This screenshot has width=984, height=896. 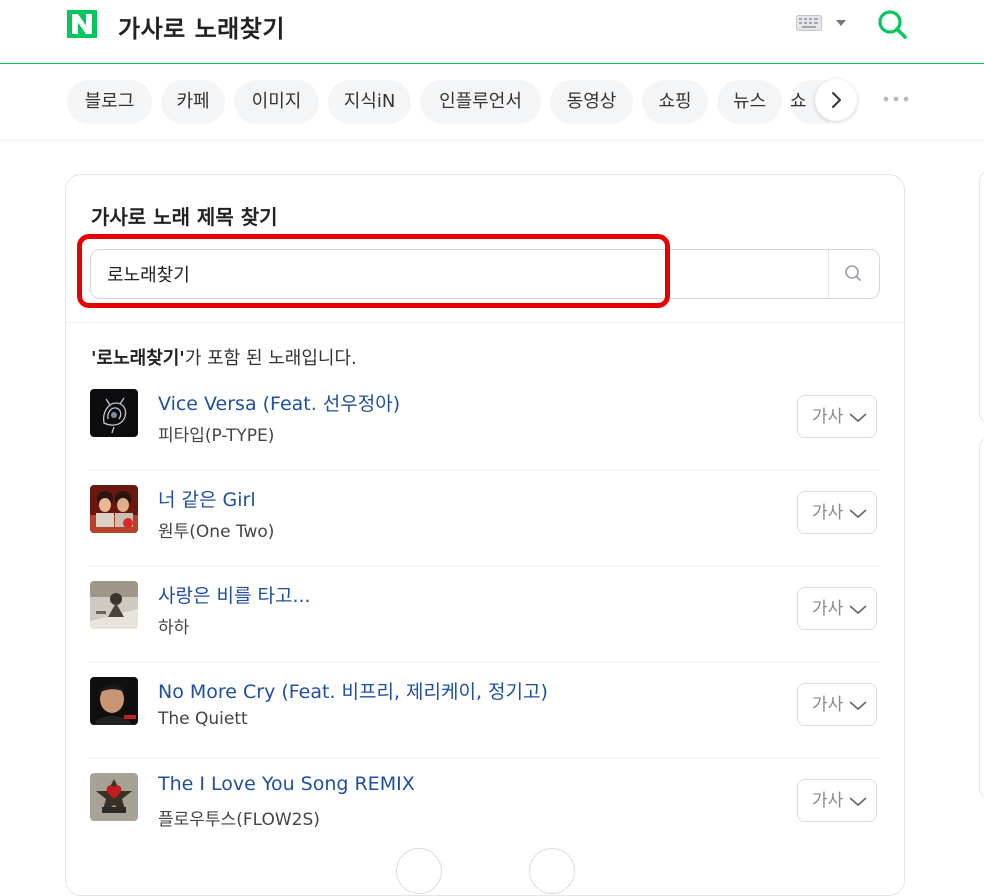 I want to click on lyrics-search-button, so click(x=854, y=274).